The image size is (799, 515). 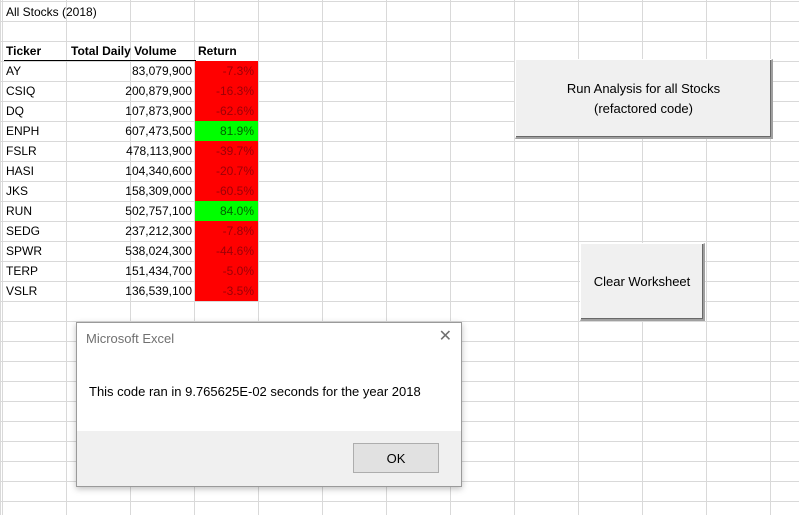 I want to click on ok-button: OK, so click(x=396, y=458).